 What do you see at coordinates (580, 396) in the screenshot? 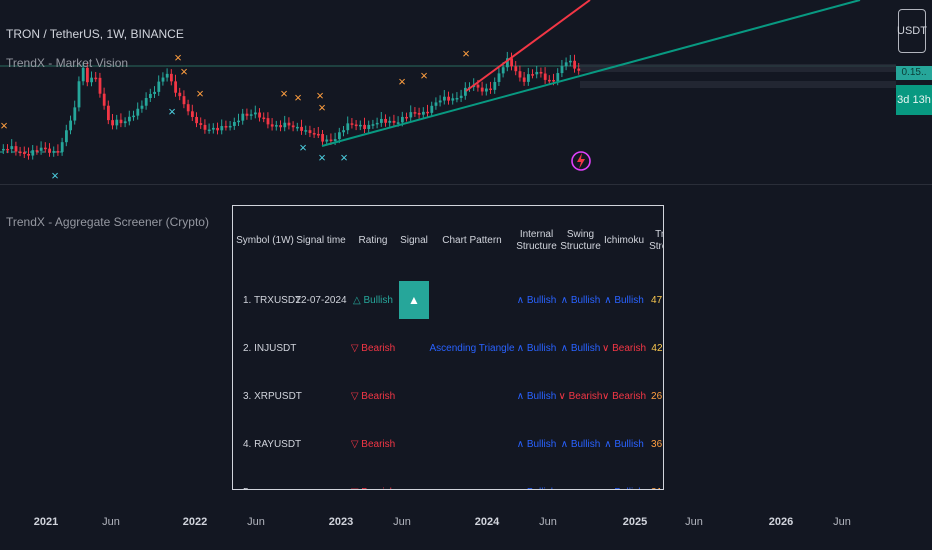
I see `row-swing-structure: ∨ Bearish` at bounding box center [580, 396].